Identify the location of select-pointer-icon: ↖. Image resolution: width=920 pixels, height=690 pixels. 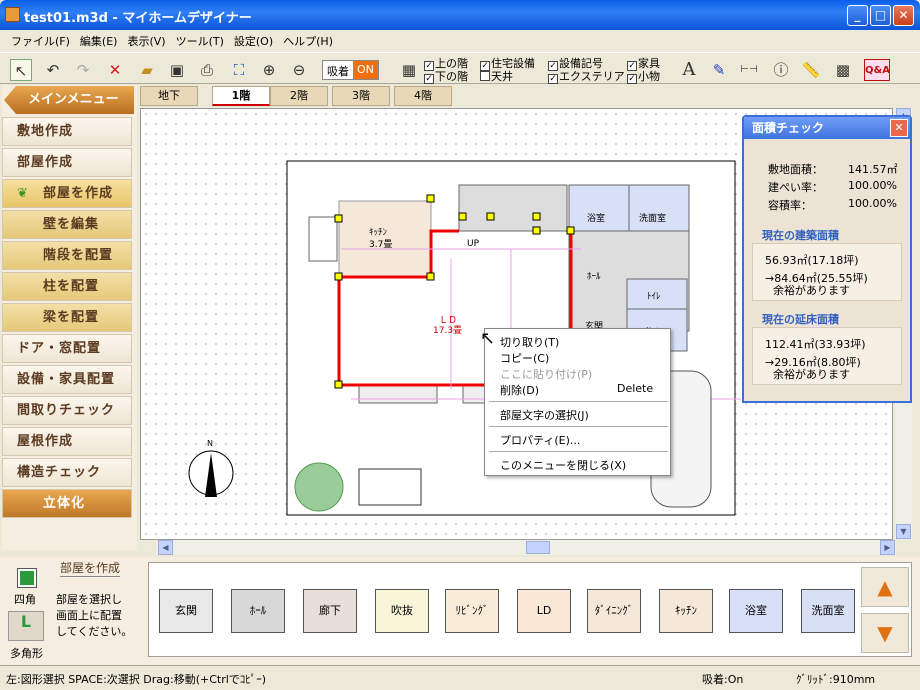
(21, 70).